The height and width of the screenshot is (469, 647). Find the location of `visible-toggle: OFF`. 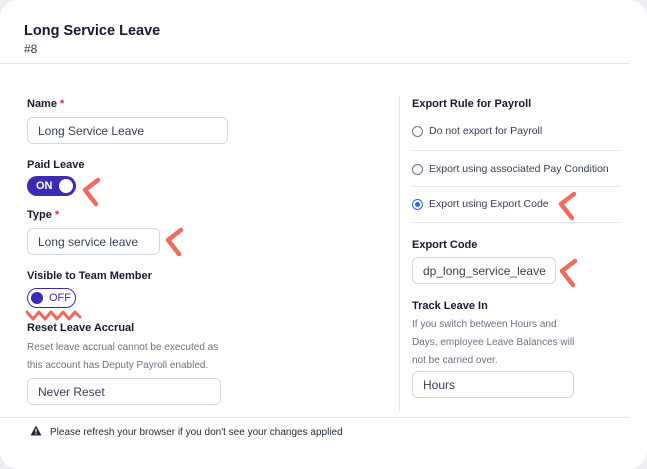

visible-toggle: OFF is located at coordinates (51, 298).